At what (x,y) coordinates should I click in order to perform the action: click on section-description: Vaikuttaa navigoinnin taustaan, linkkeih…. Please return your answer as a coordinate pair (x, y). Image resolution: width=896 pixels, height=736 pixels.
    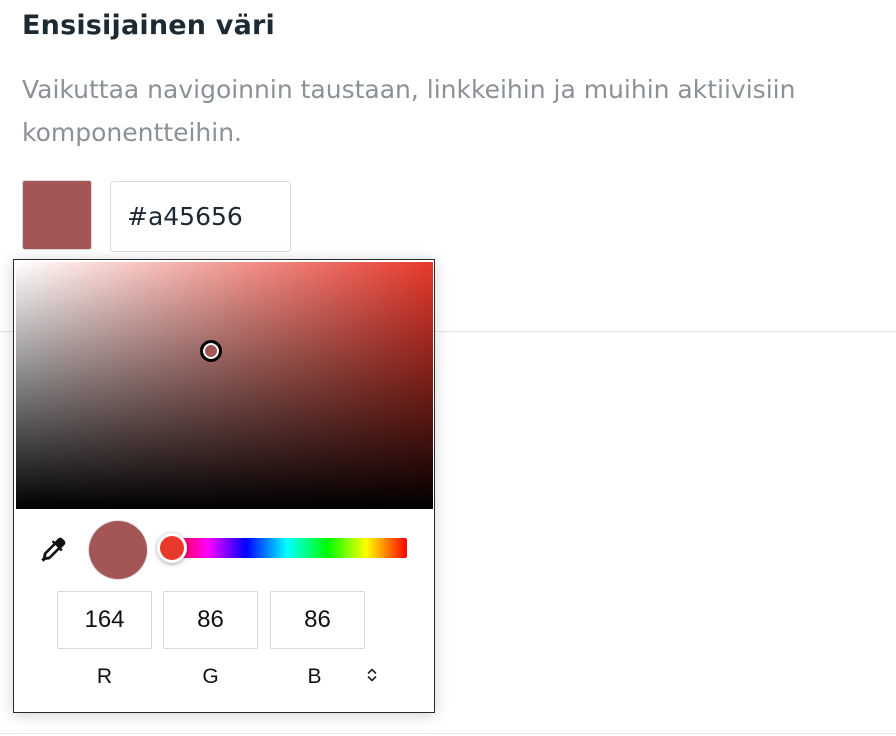
    Looking at the image, I should click on (409, 111).